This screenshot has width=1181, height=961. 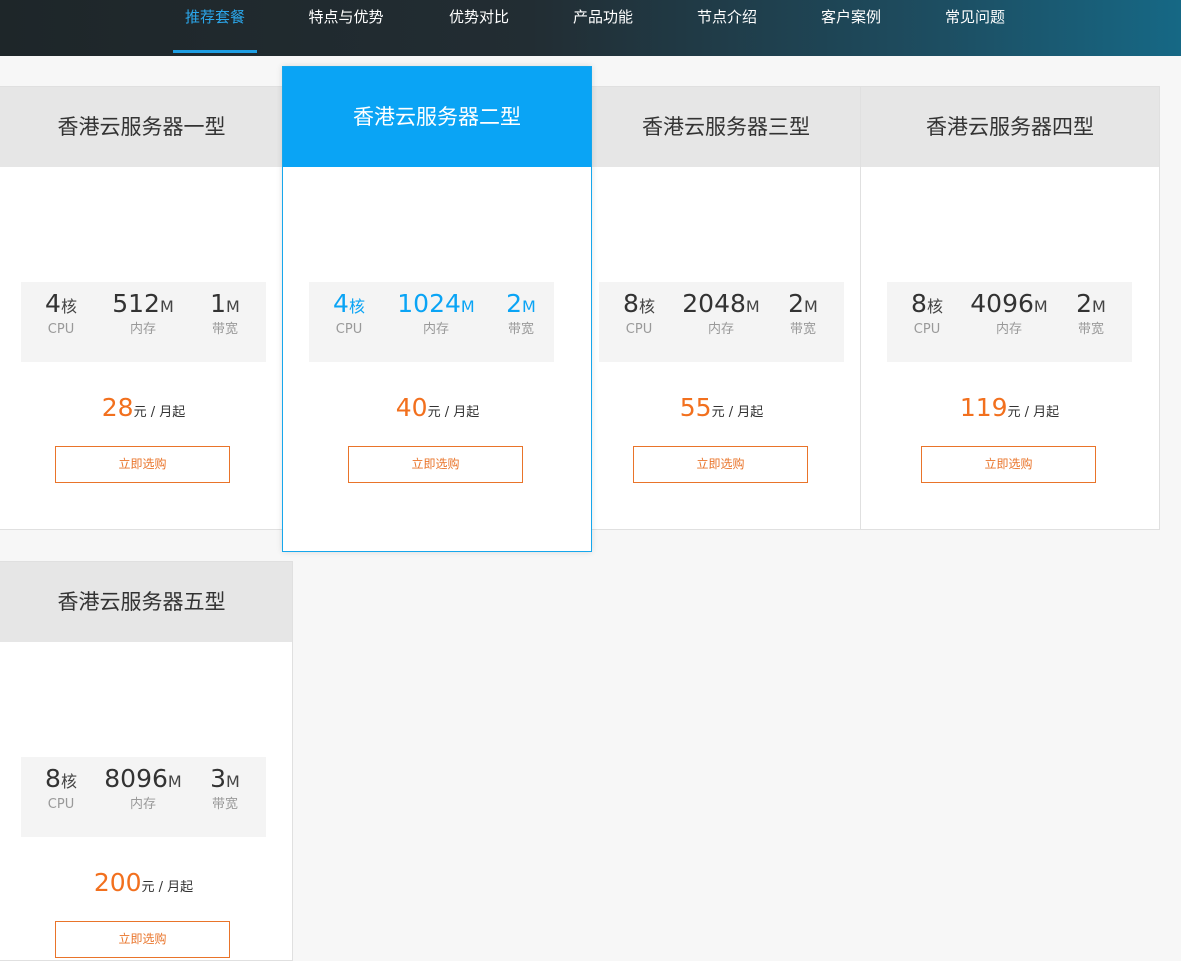 I want to click on nav-tab-comparison: 优势对比, so click(x=479, y=28).